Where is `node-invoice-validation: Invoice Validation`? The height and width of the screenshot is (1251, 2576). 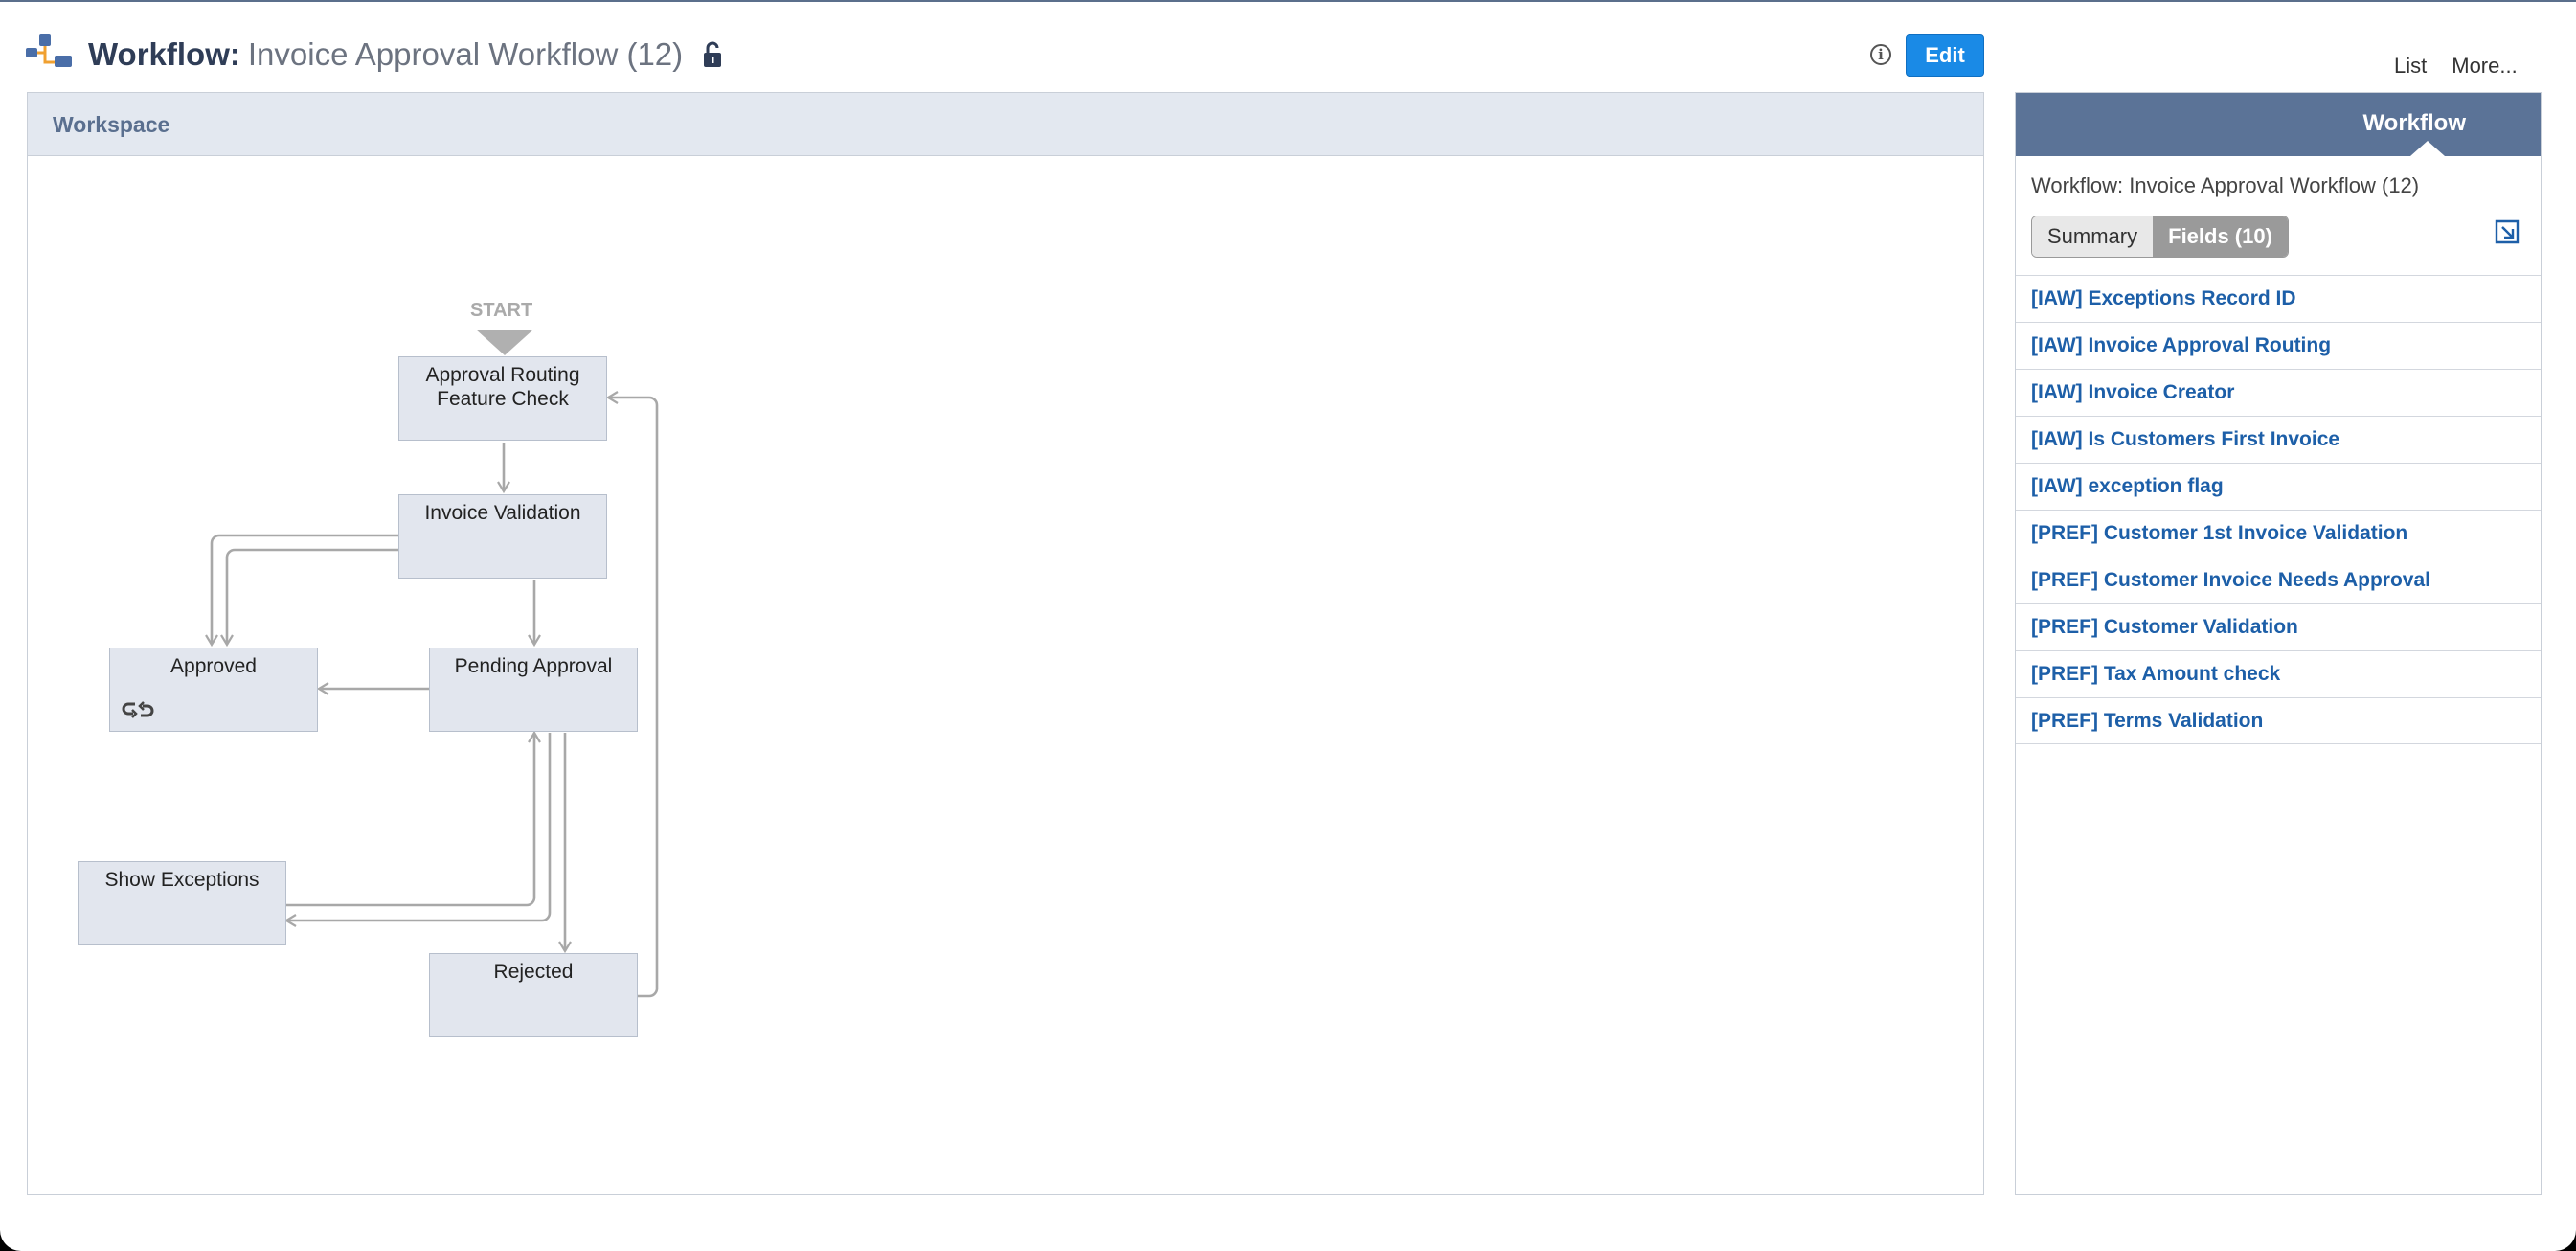 node-invoice-validation: Invoice Validation is located at coordinates (502, 536).